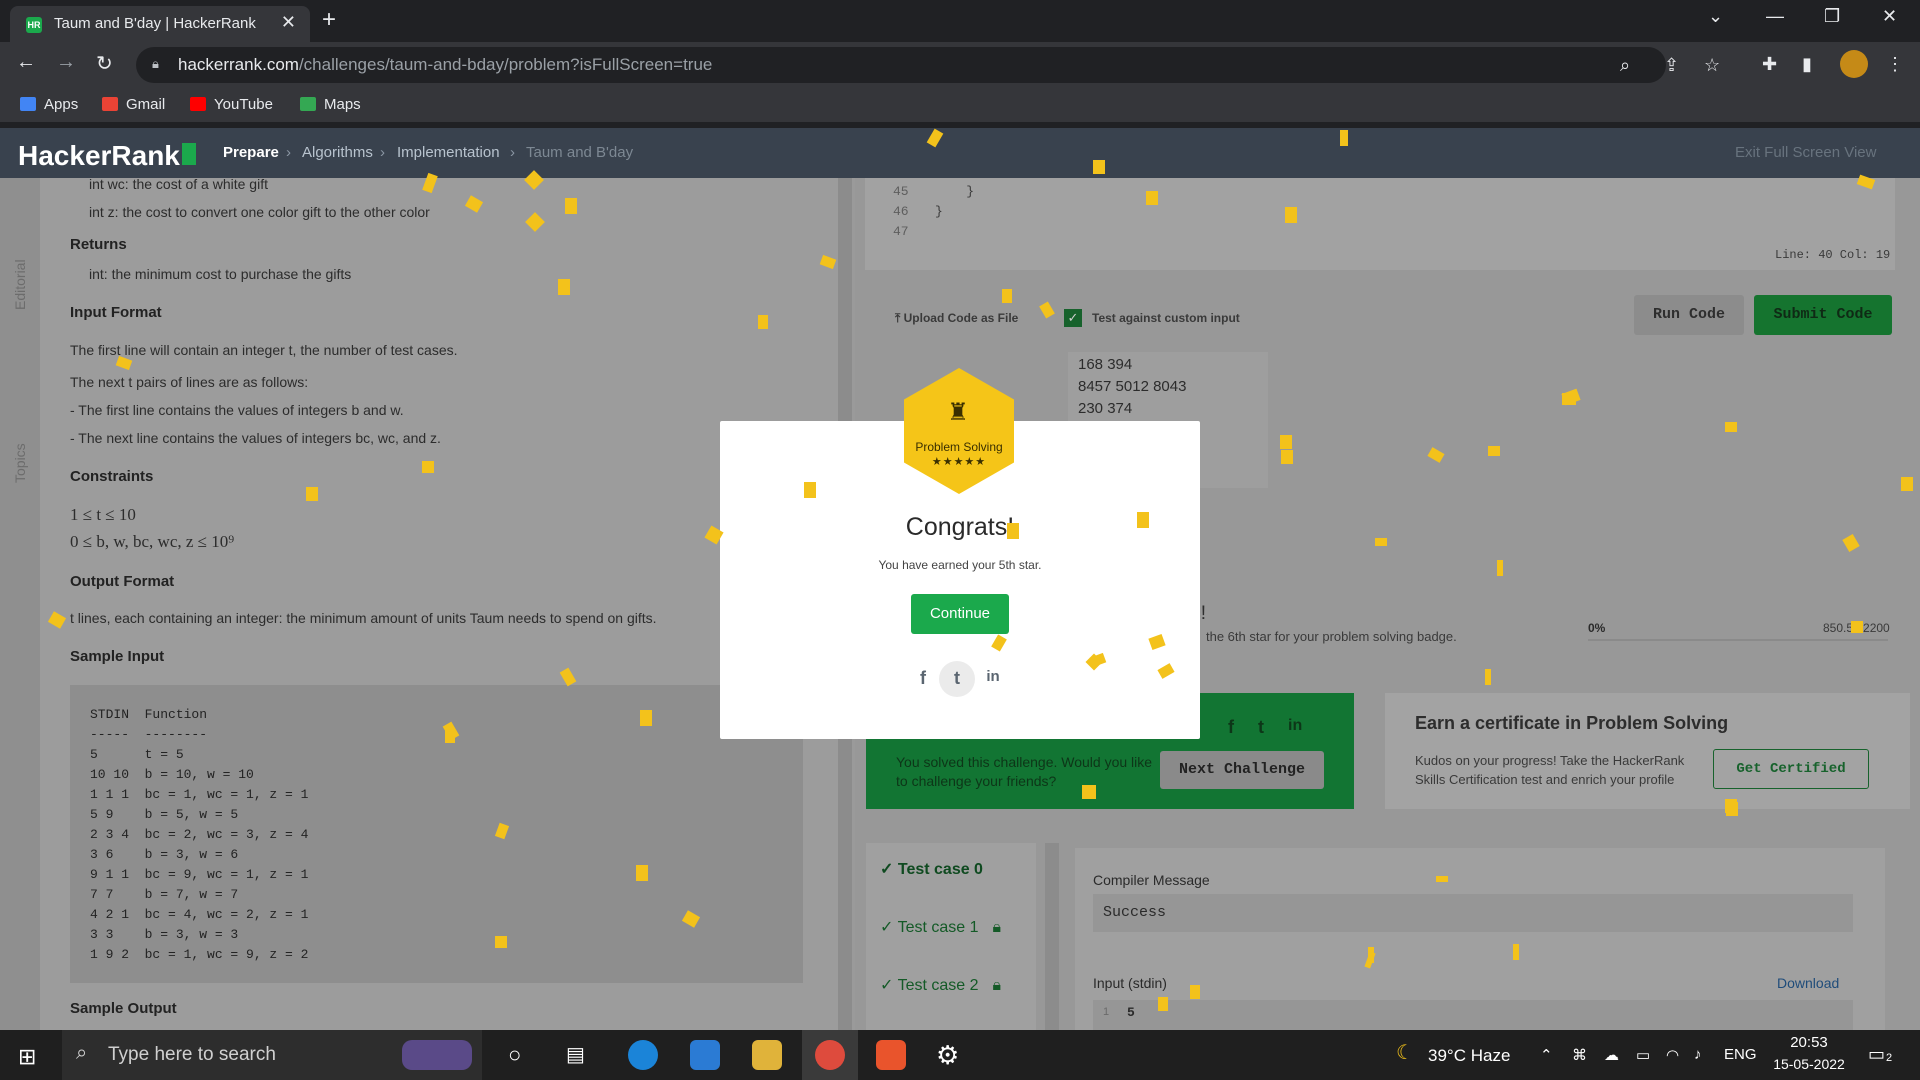  I want to click on breadcrumb-prepare: Prepare, so click(251, 152).